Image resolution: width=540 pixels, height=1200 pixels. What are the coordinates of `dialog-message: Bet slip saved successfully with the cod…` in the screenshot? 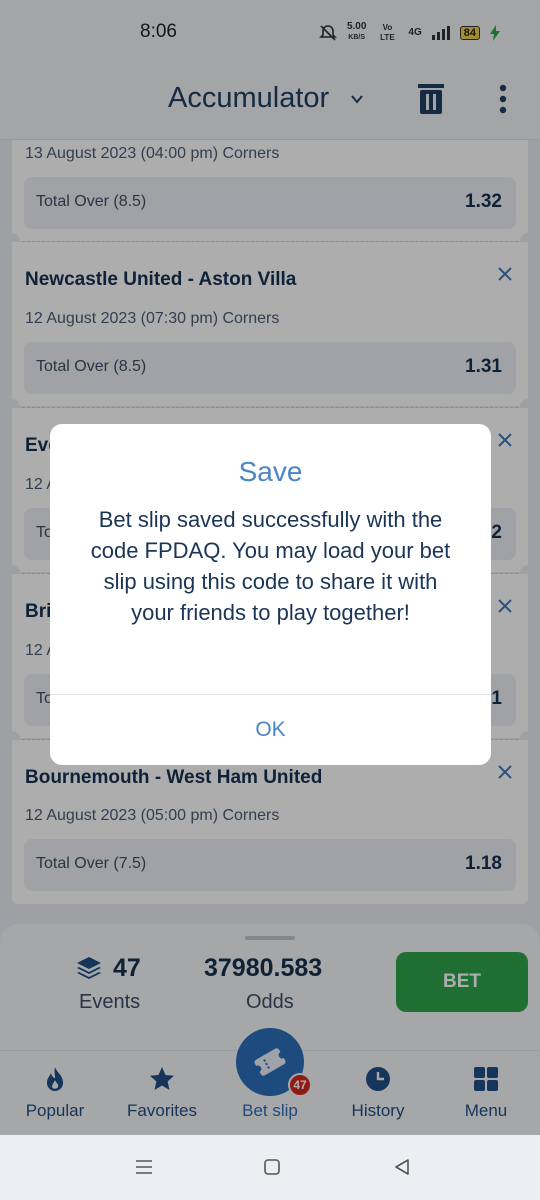 It's located at (270, 566).